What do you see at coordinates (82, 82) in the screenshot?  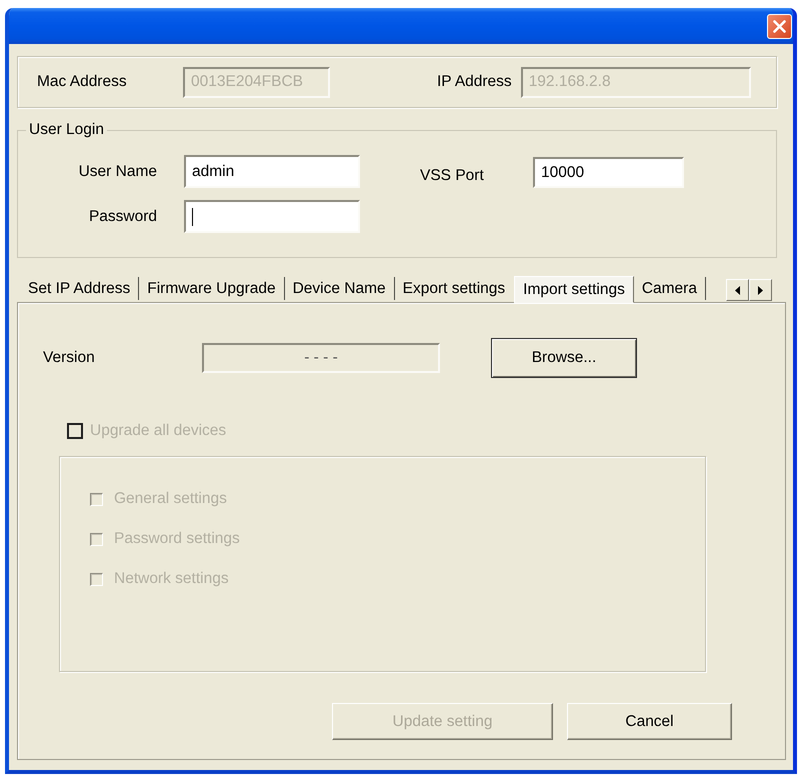 I see `field-label: Mac Address` at bounding box center [82, 82].